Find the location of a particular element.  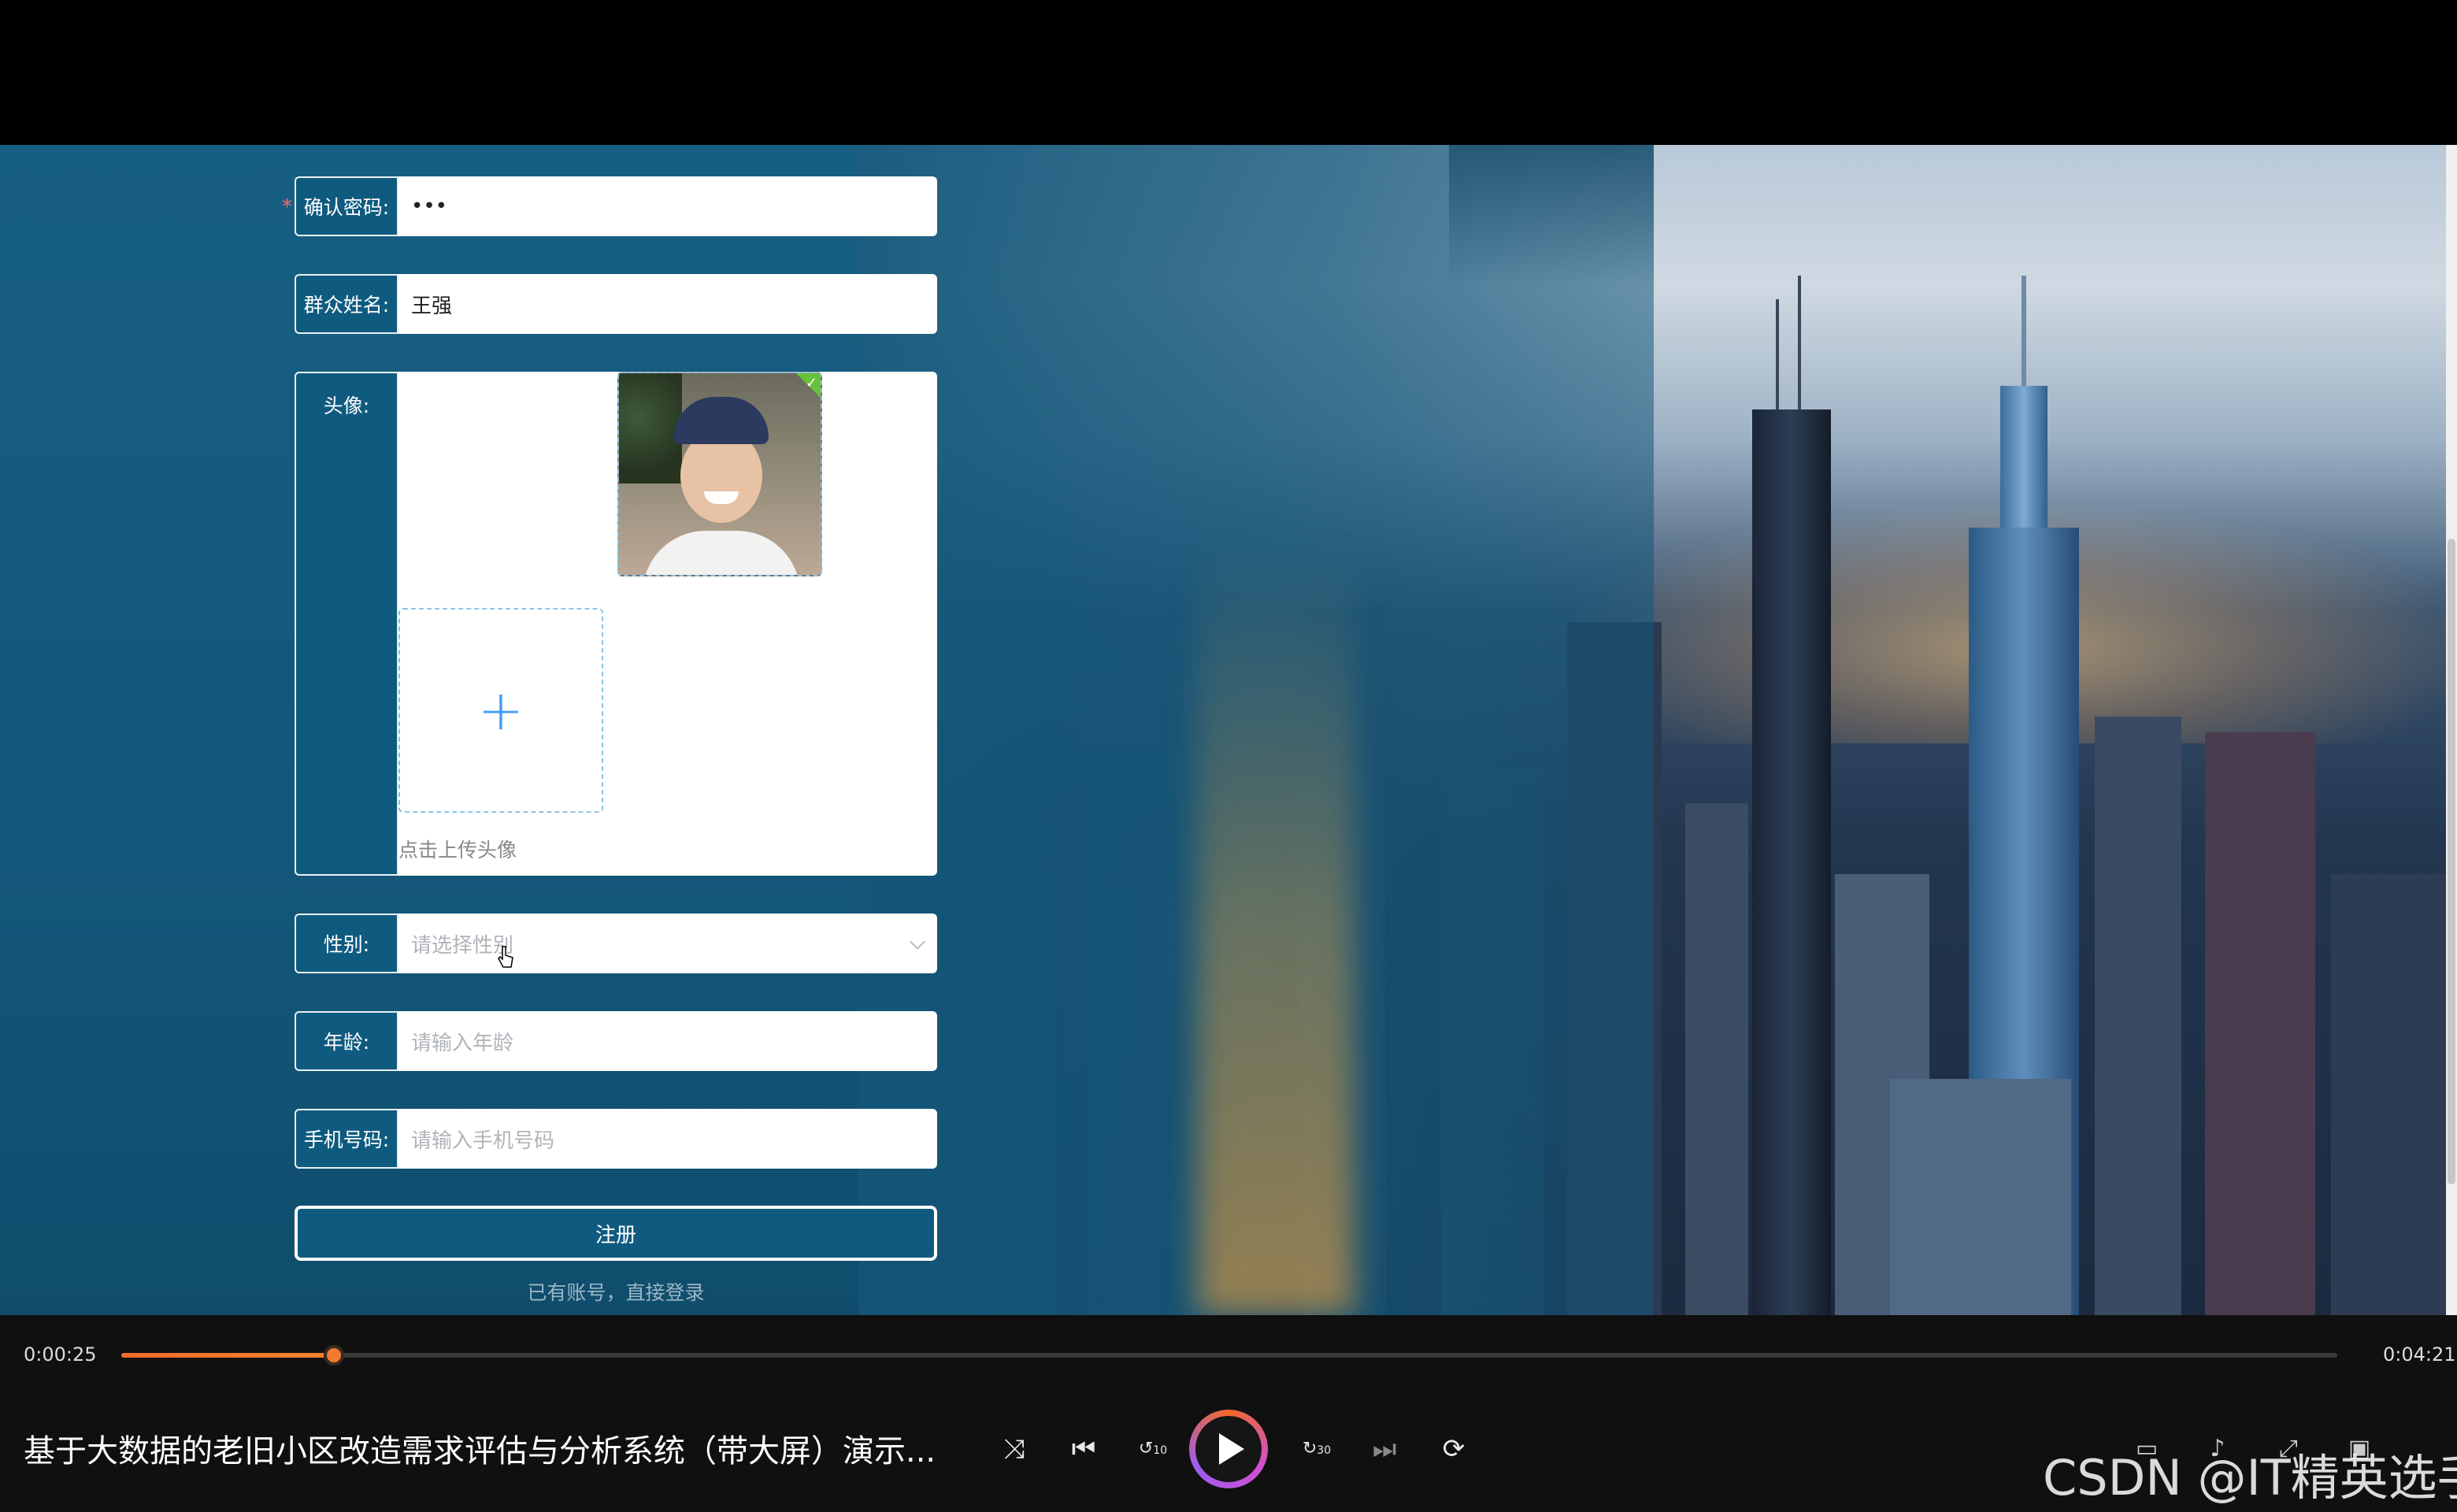

rewind-10-icon: ↺10 is located at coordinates (1153, 1449).